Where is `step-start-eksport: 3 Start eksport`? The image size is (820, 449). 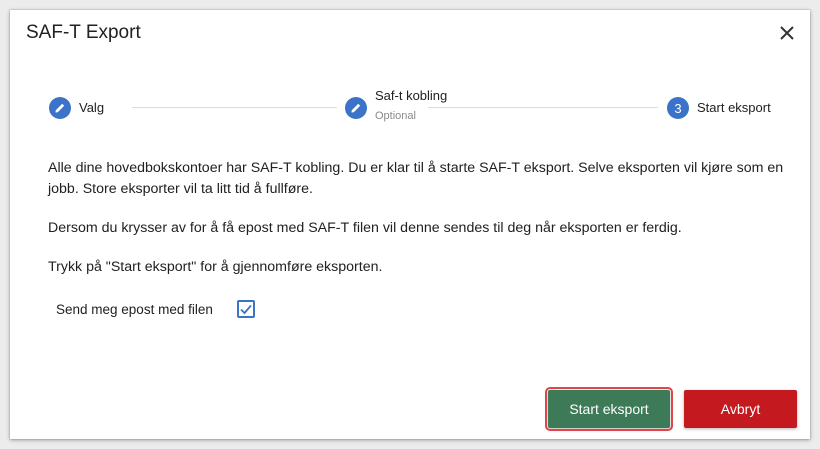
step-start-eksport: 3 Start eksport is located at coordinates (719, 108).